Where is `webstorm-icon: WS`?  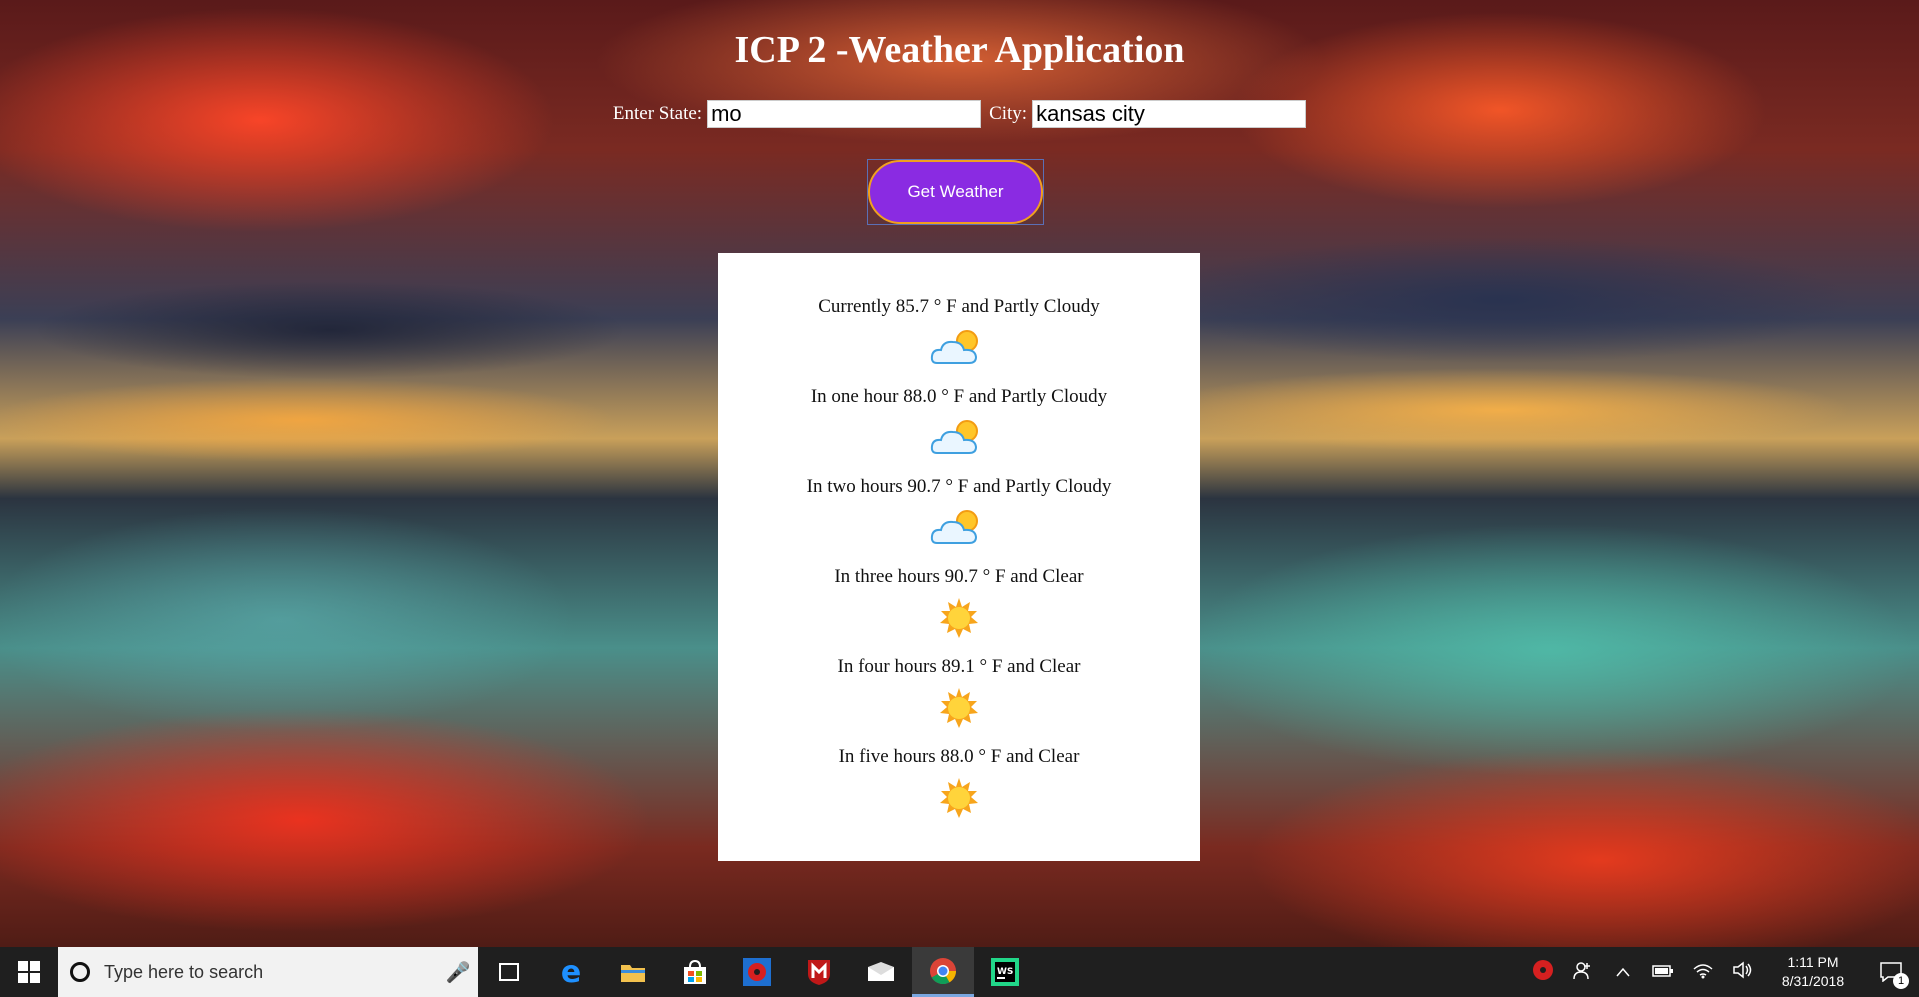 webstorm-icon: WS is located at coordinates (1005, 972).